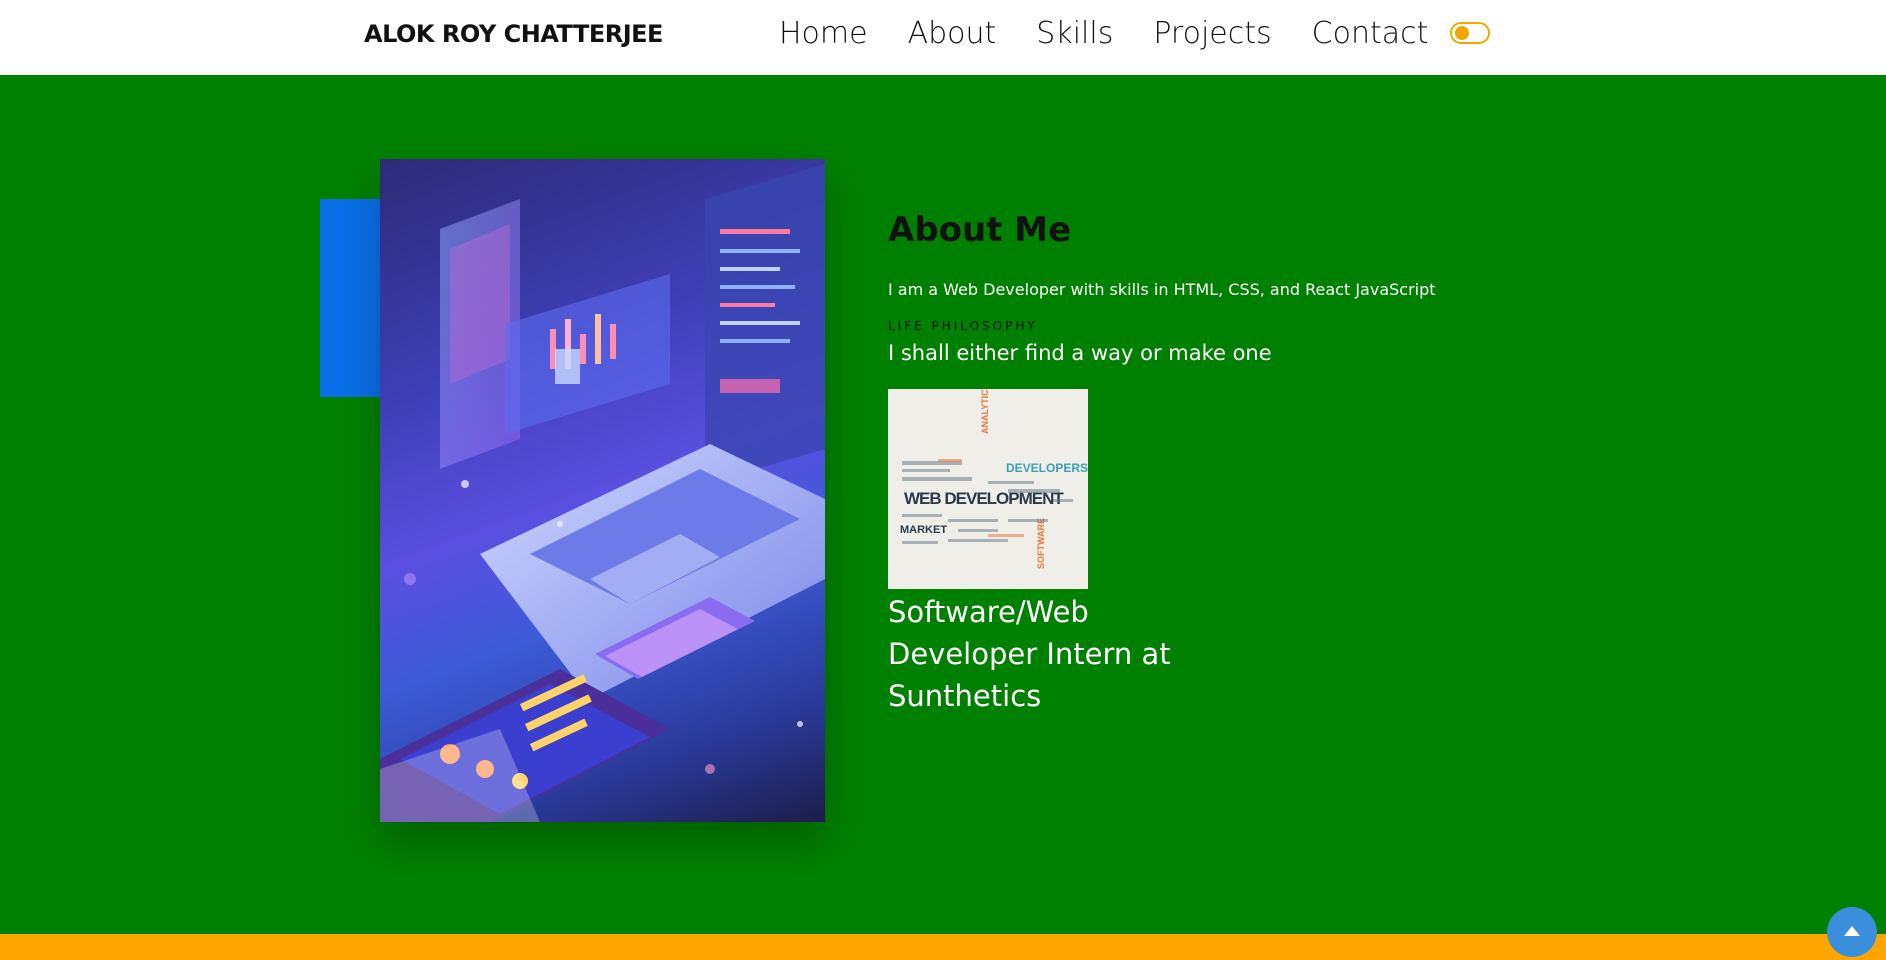 The width and height of the screenshot is (1886, 960). What do you see at coordinates (952, 34) in the screenshot?
I see `nav-about-link: About` at bounding box center [952, 34].